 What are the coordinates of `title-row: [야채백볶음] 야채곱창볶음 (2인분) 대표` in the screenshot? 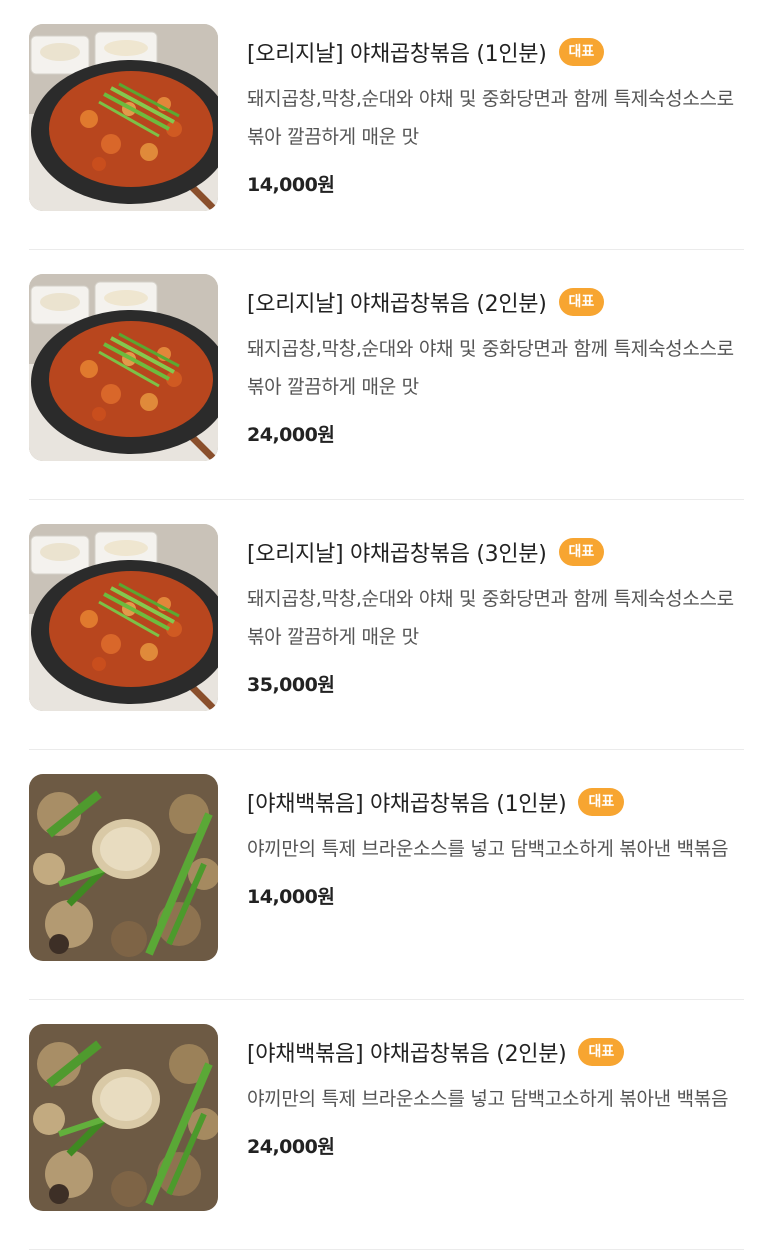 It's located at (495, 1052).